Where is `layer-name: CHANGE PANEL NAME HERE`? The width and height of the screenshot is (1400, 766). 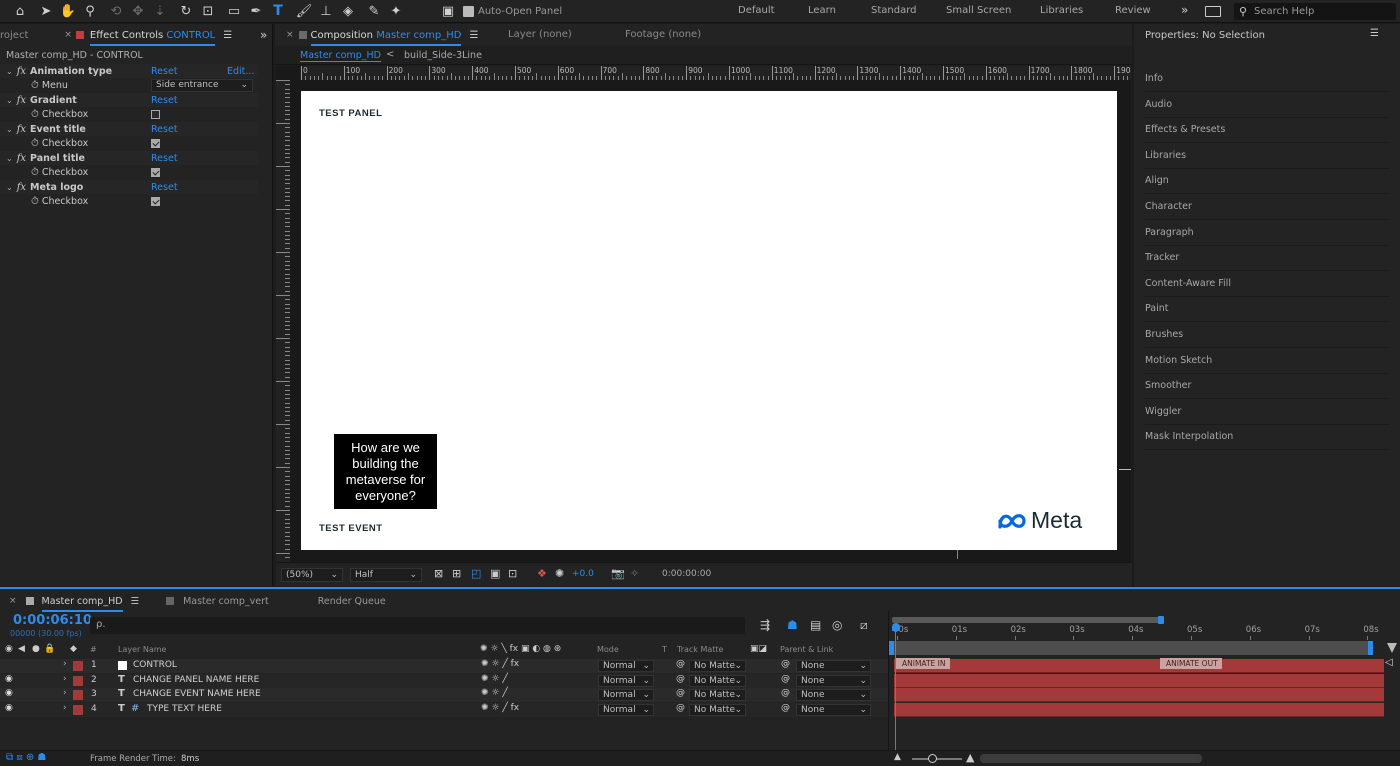 layer-name: CHANGE PANEL NAME HERE is located at coordinates (196, 680).